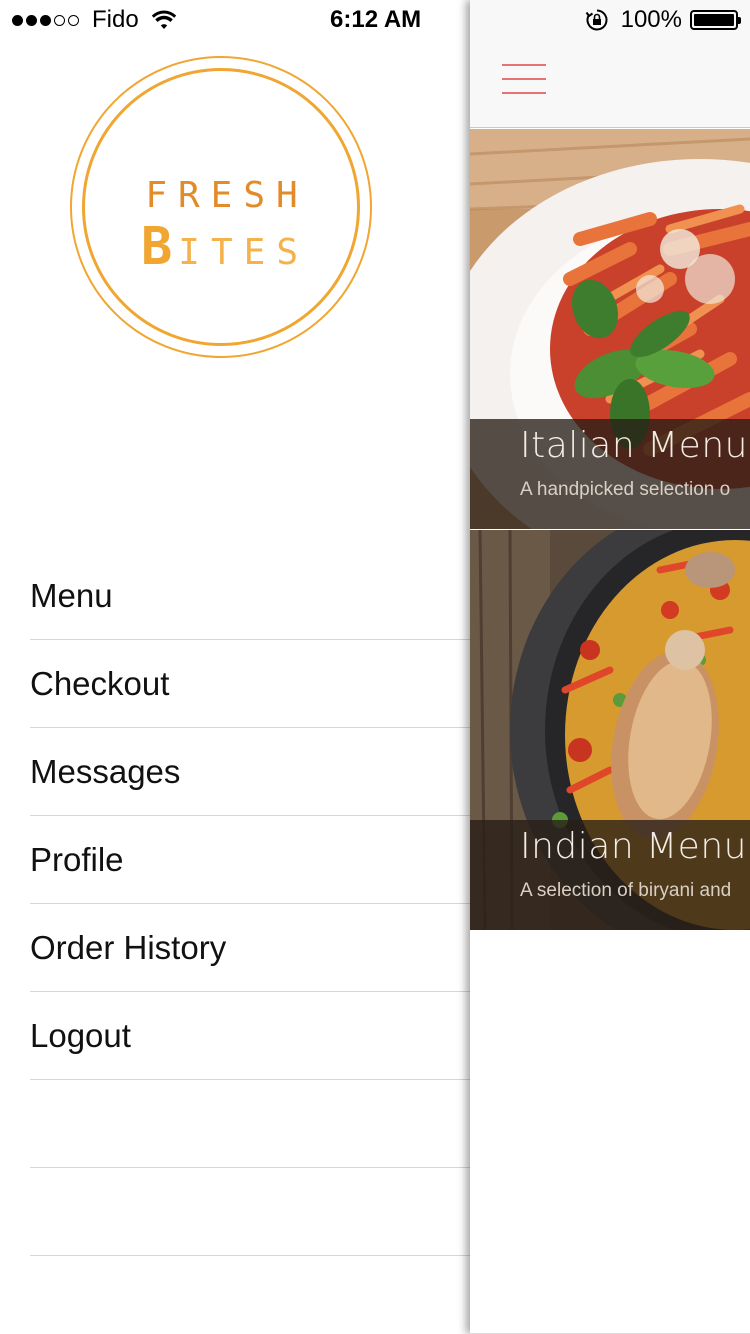 The image size is (750, 1334). I want to click on drawer-item-order-history: Order History, so click(250, 948).